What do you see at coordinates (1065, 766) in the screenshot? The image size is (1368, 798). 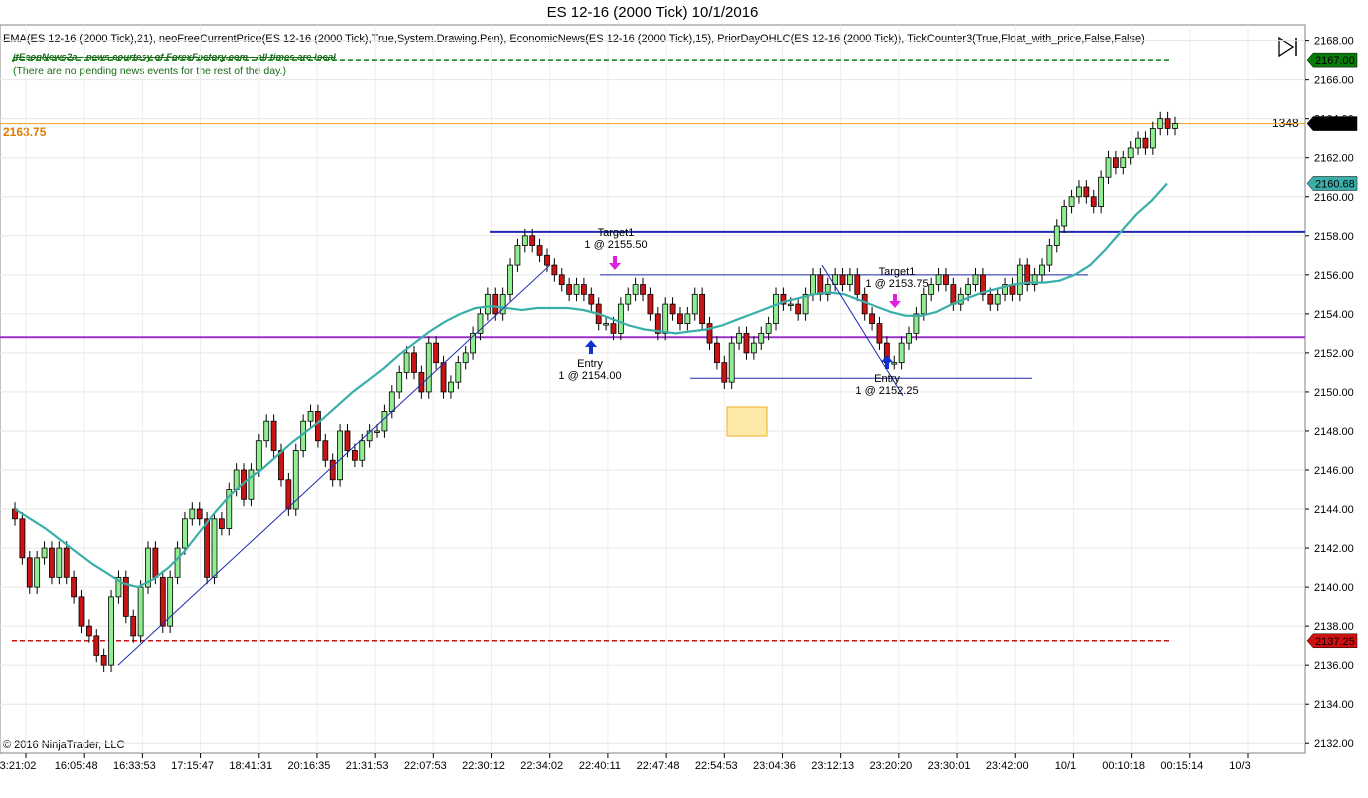 I see `x-tick-label: 10/1` at bounding box center [1065, 766].